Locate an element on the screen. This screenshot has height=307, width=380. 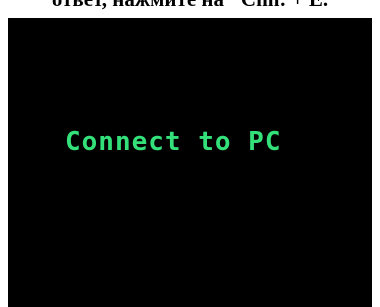
caption-text: ответ, нажмите на "Cnn: + Е. is located at coordinates (190, 6).